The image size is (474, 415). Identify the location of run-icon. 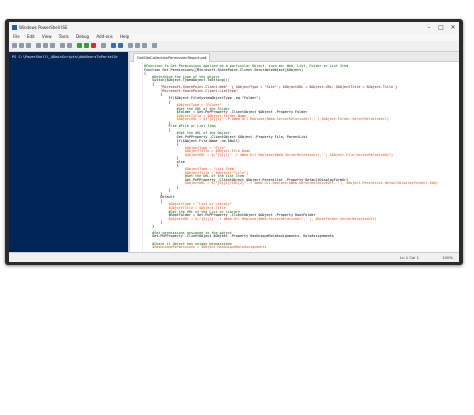
(79, 45).